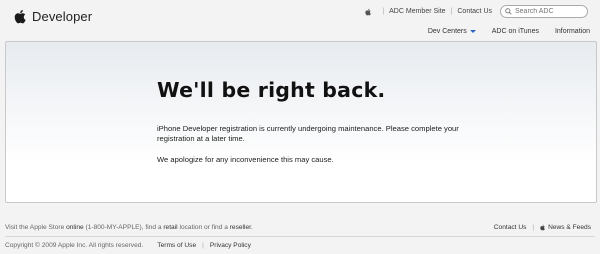 The image size is (600, 254). Describe the element at coordinates (515, 31) in the screenshot. I see `adc-on-itunes-link: ADC on iTunes` at that location.